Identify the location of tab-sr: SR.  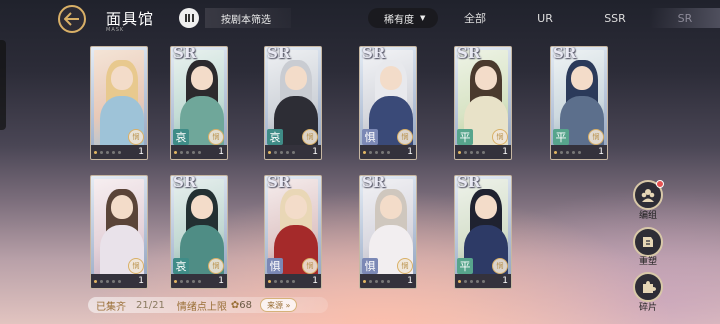
(685, 18).